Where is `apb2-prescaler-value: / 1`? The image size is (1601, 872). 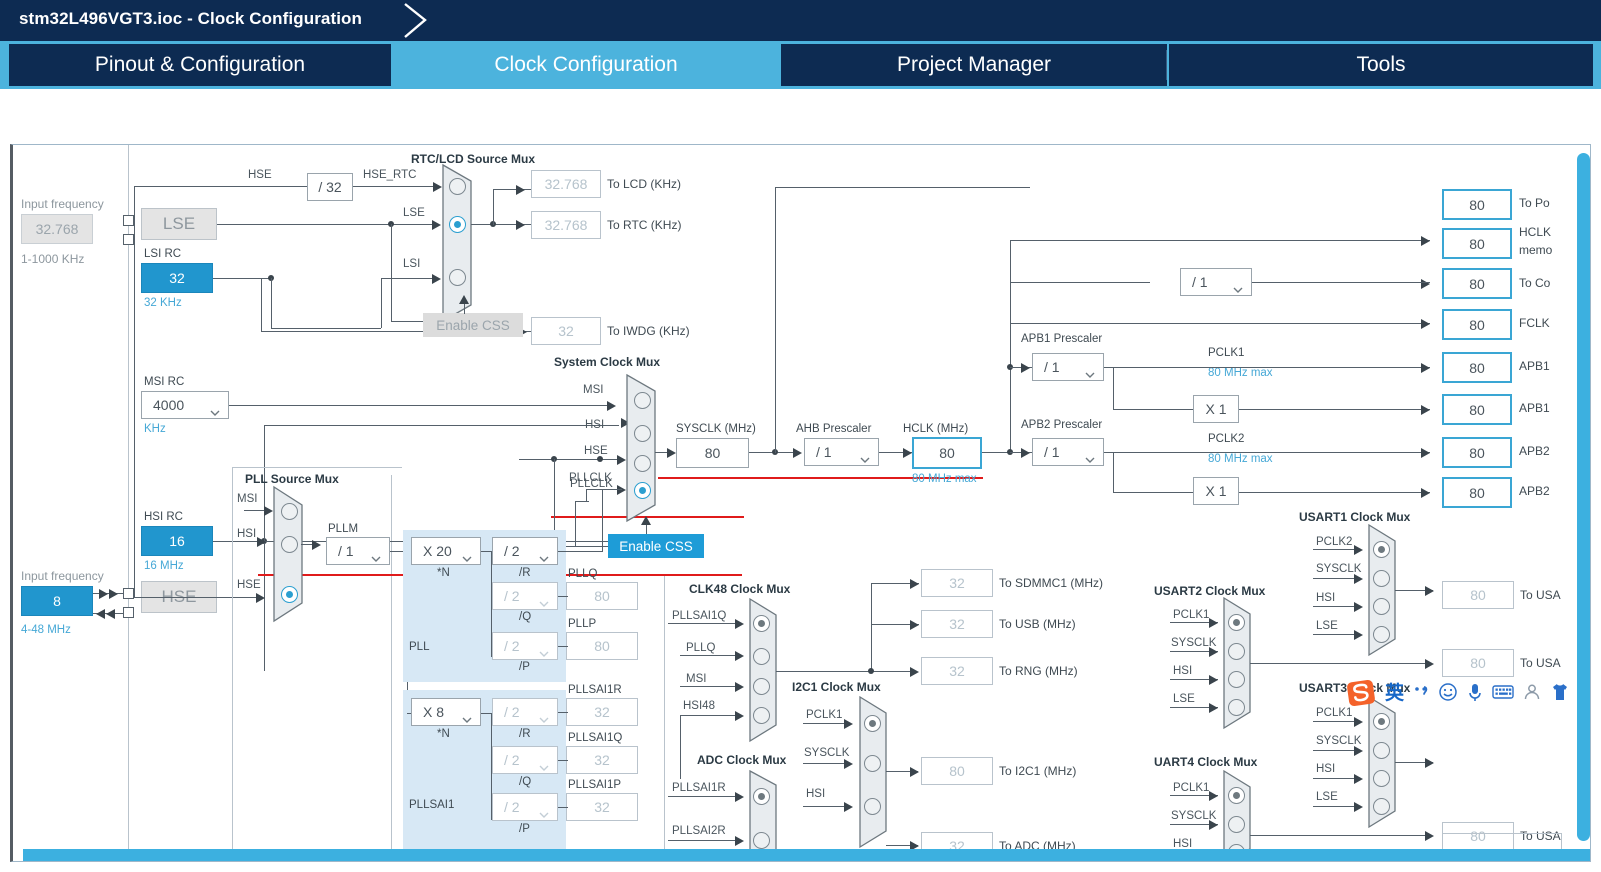 apb2-prescaler-value: / 1 is located at coordinates (1052, 452).